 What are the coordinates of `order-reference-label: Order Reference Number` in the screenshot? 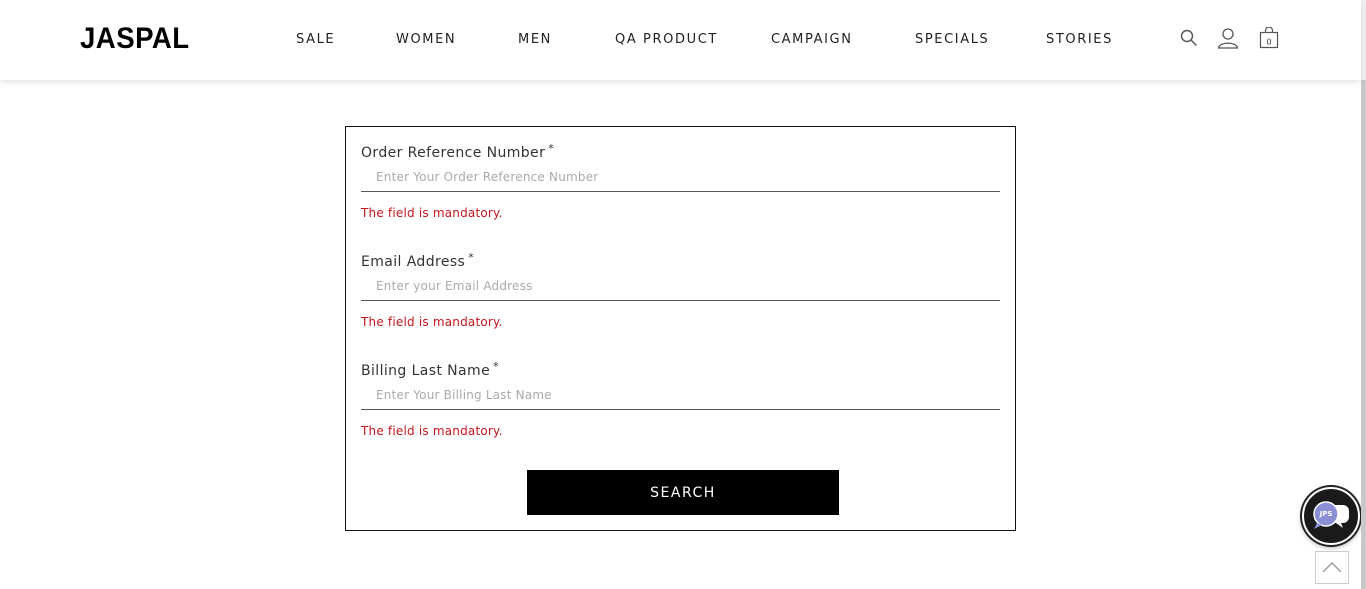 It's located at (453, 153).